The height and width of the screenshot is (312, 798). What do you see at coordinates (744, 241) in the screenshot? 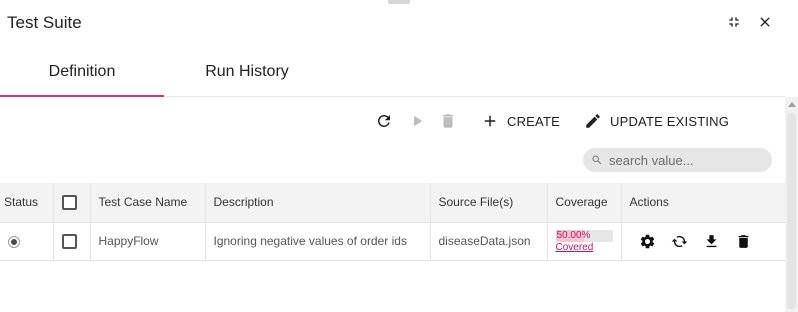
I see `delete-row-icon` at bounding box center [744, 241].